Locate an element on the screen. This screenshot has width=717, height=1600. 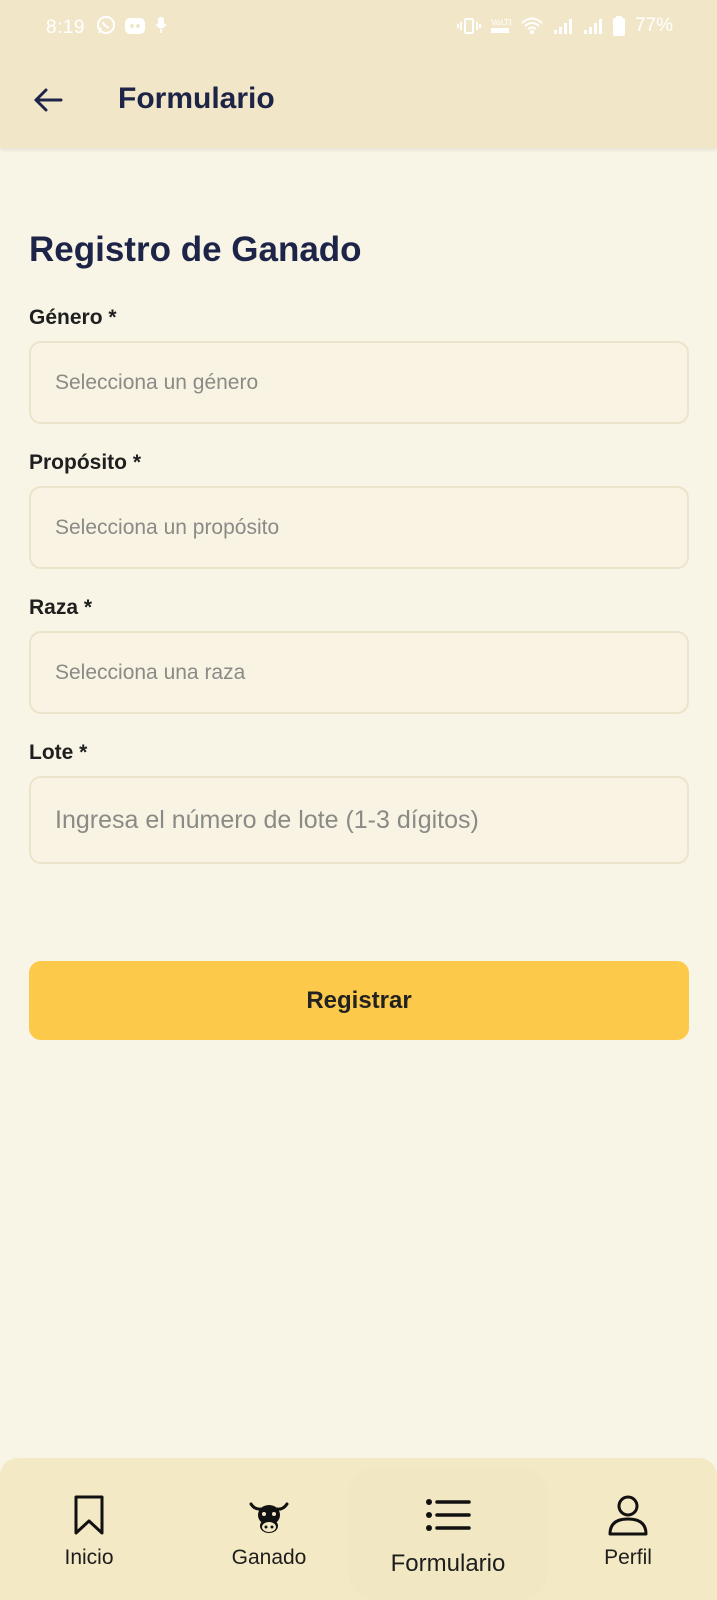
top-bar: 8:19 VoLTE is located at coordinates (358, 74).